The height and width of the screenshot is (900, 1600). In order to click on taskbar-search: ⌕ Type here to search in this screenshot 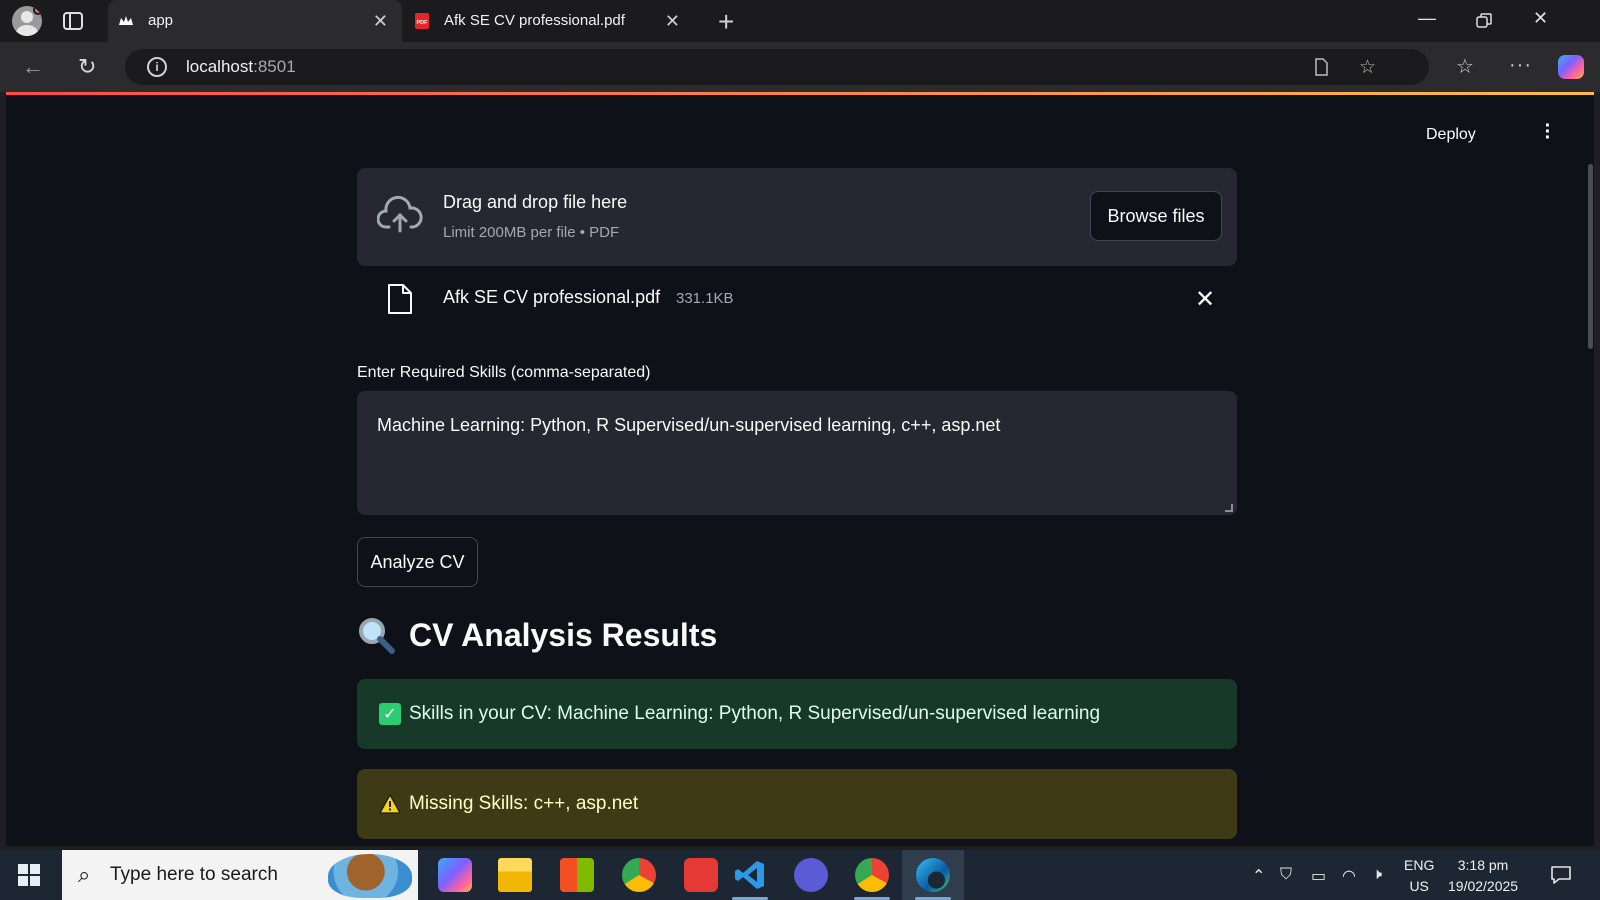, I will do `click(240, 875)`.